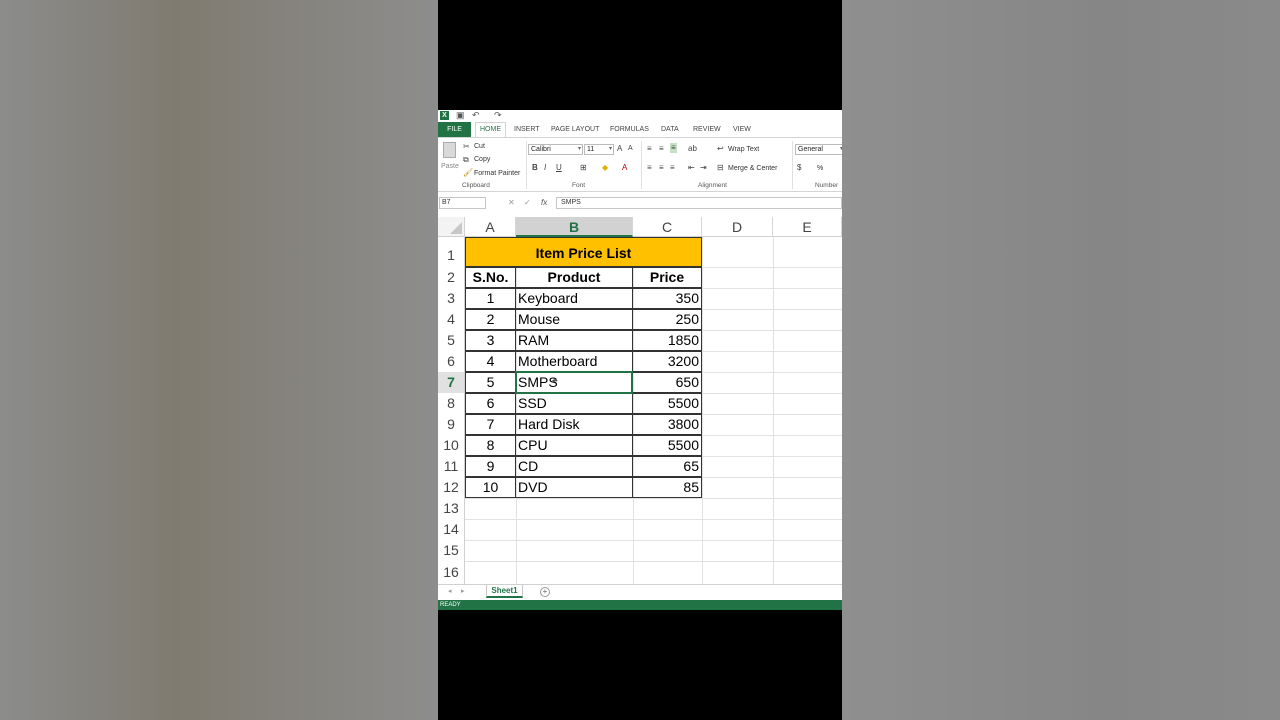  Describe the element at coordinates (490, 424) in the screenshot. I see `sno-cell: 7` at that location.